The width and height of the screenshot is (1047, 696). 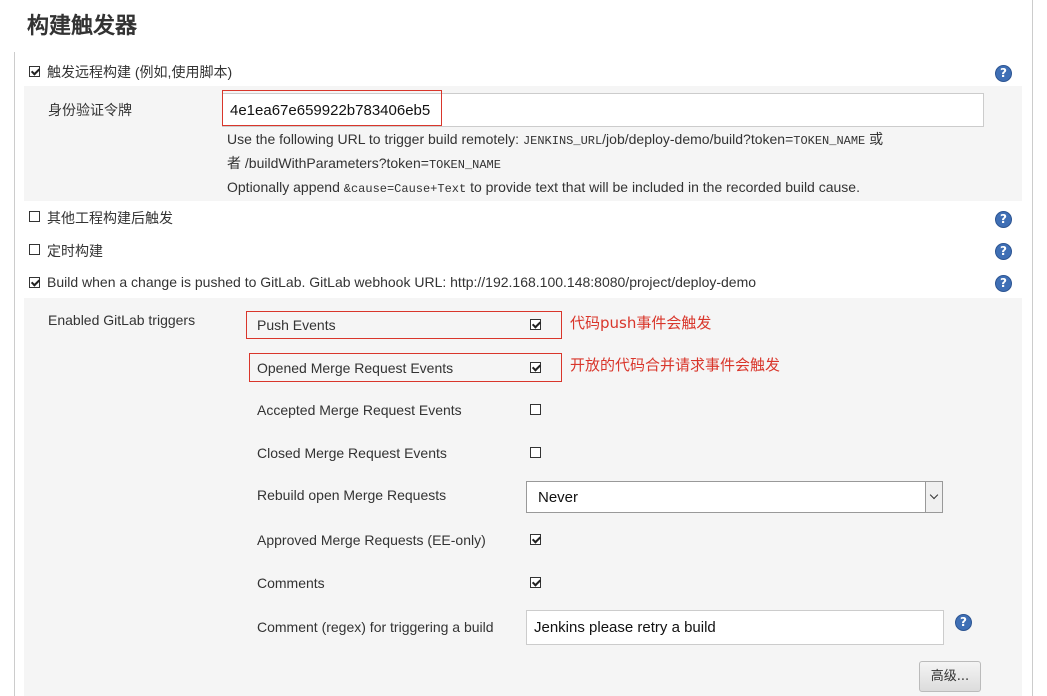 What do you see at coordinates (675, 365) in the screenshot?
I see `opened-mr-annotation: 开放的代码合并请求事件会触发` at bounding box center [675, 365].